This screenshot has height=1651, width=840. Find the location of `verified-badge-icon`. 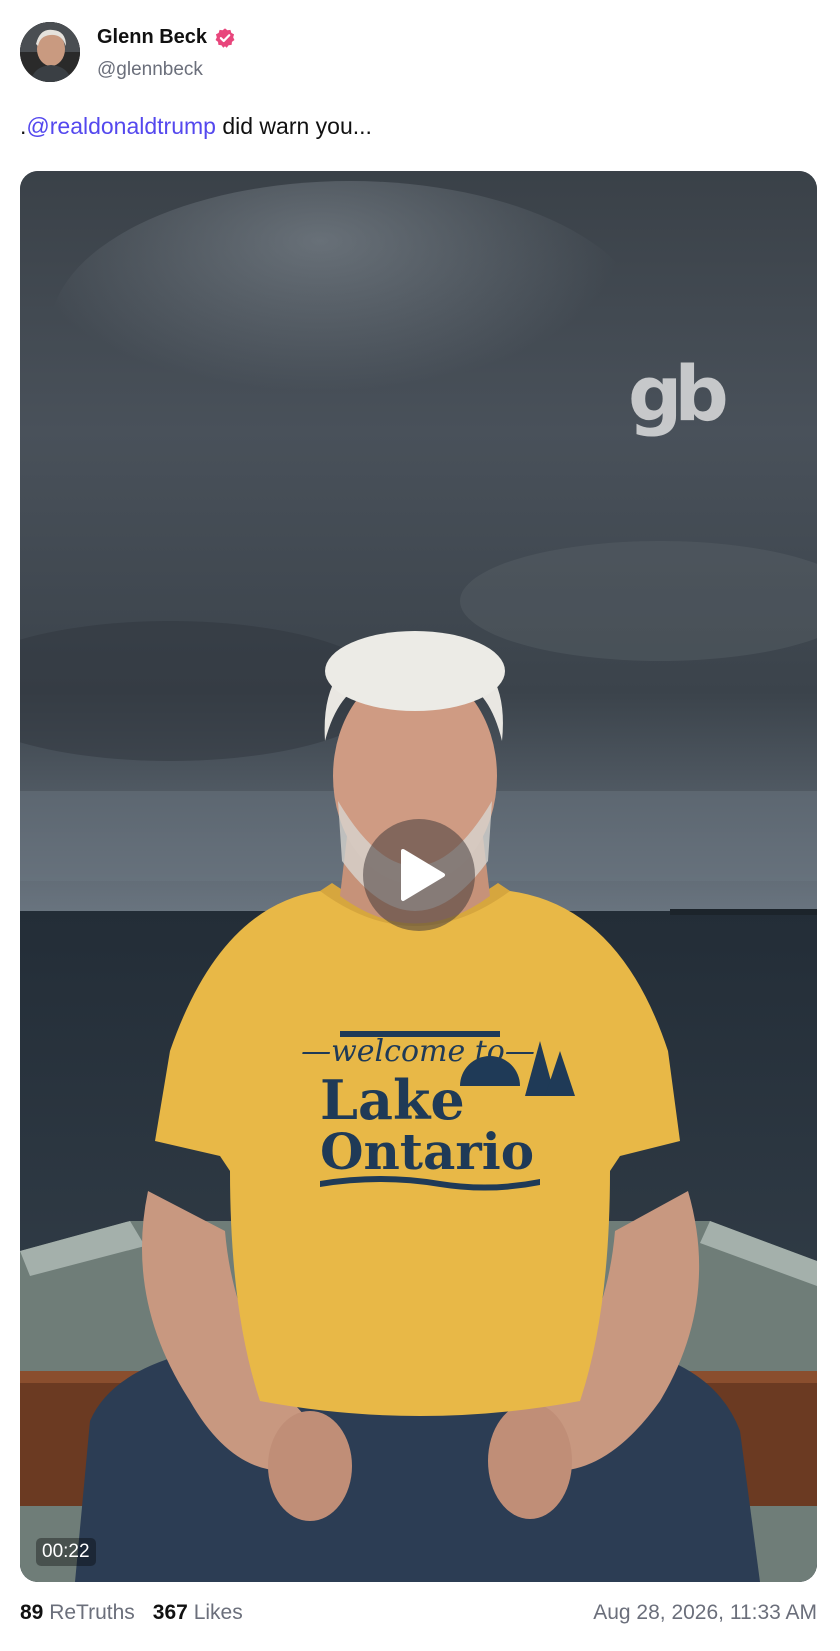

verified-badge-icon is located at coordinates (225, 38).